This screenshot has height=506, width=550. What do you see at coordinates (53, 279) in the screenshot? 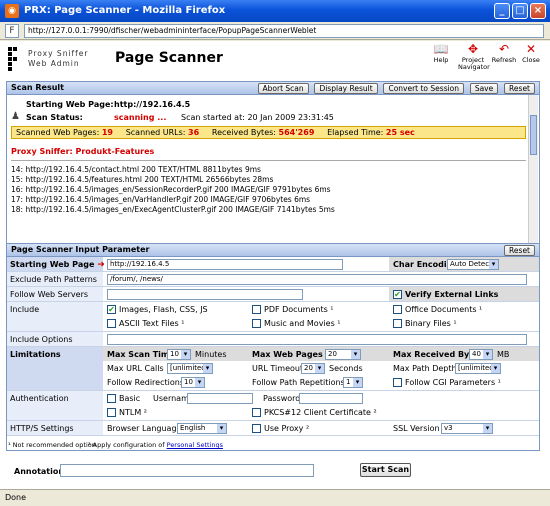
I see `exclude-paths-label: Exclude Path Patterns` at bounding box center [53, 279].